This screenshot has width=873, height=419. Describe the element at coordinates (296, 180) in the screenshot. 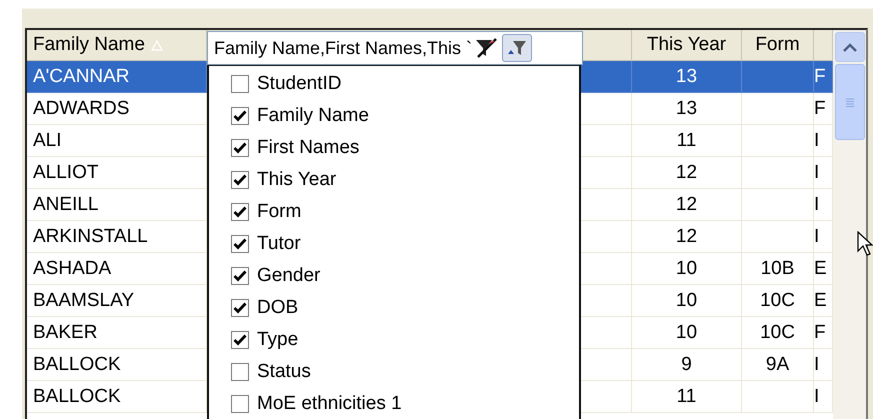

I see `checkbox-label: This Year` at that location.